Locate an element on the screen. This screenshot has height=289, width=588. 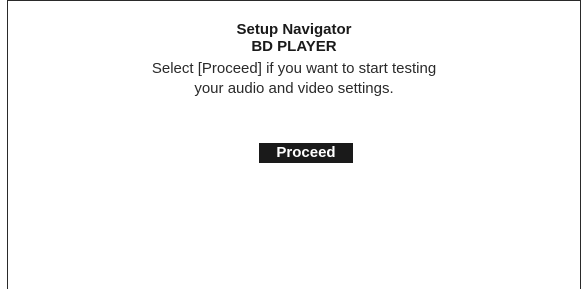
instruction-line-2: your audio and video settings. is located at coordinates (294, 88).